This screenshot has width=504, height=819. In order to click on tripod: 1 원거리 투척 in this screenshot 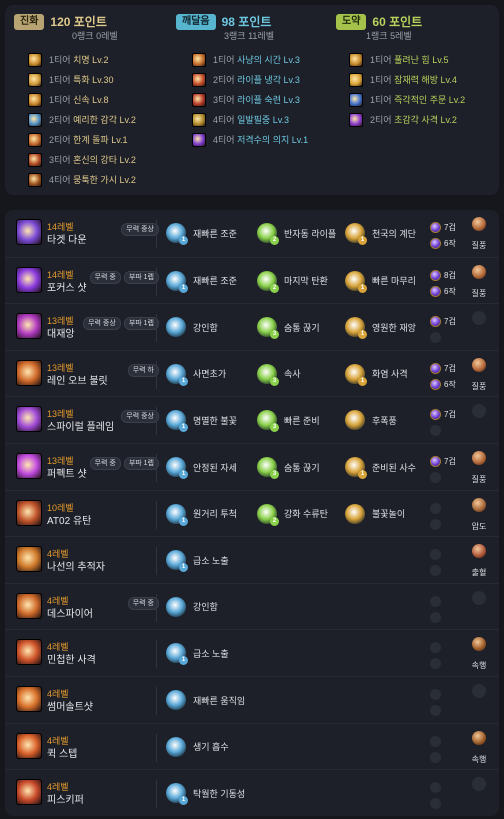, I will do `click(201, 514)`.